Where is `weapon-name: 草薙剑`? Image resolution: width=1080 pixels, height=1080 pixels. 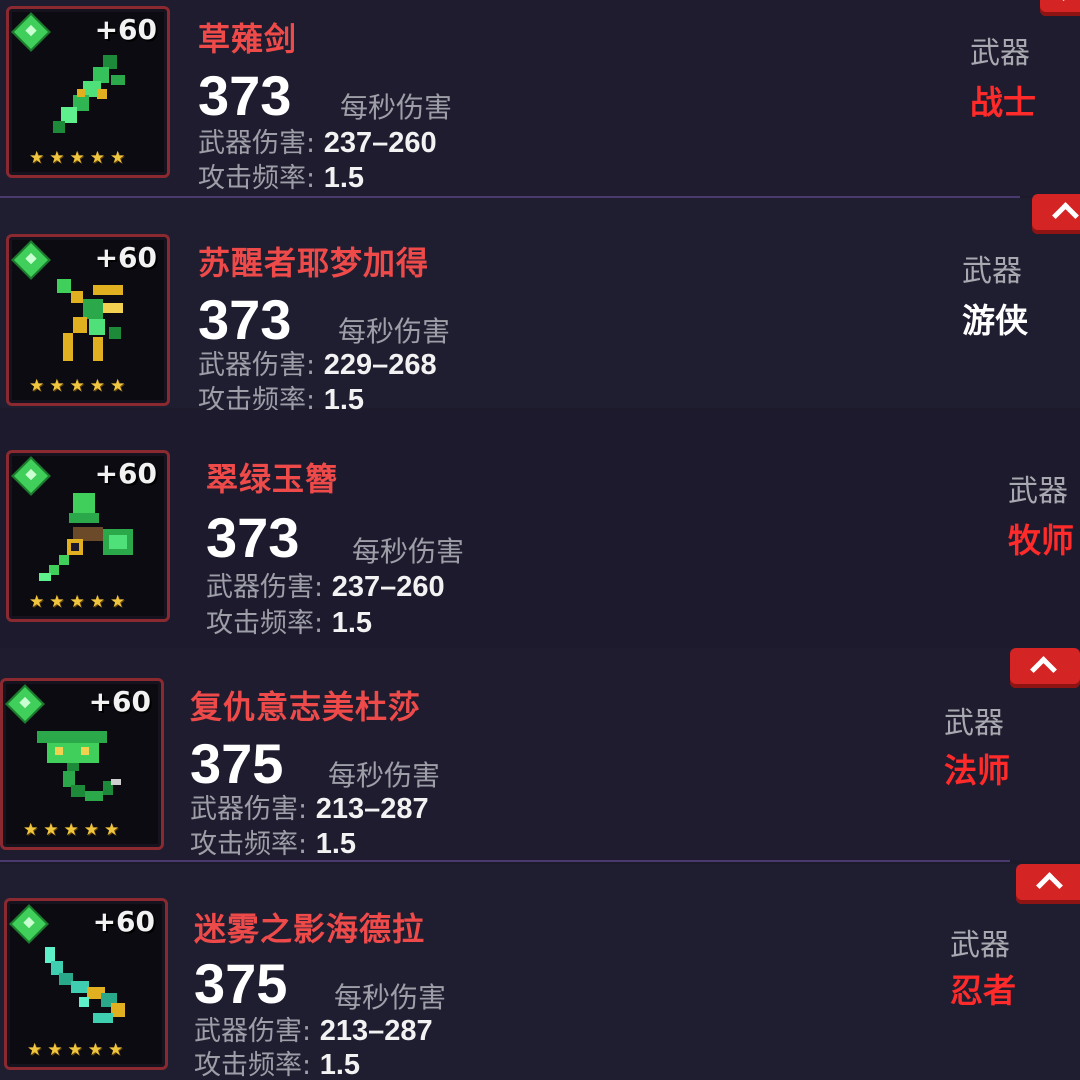 weapon-name: 草薙剑 is located at coordinates (248, 39).